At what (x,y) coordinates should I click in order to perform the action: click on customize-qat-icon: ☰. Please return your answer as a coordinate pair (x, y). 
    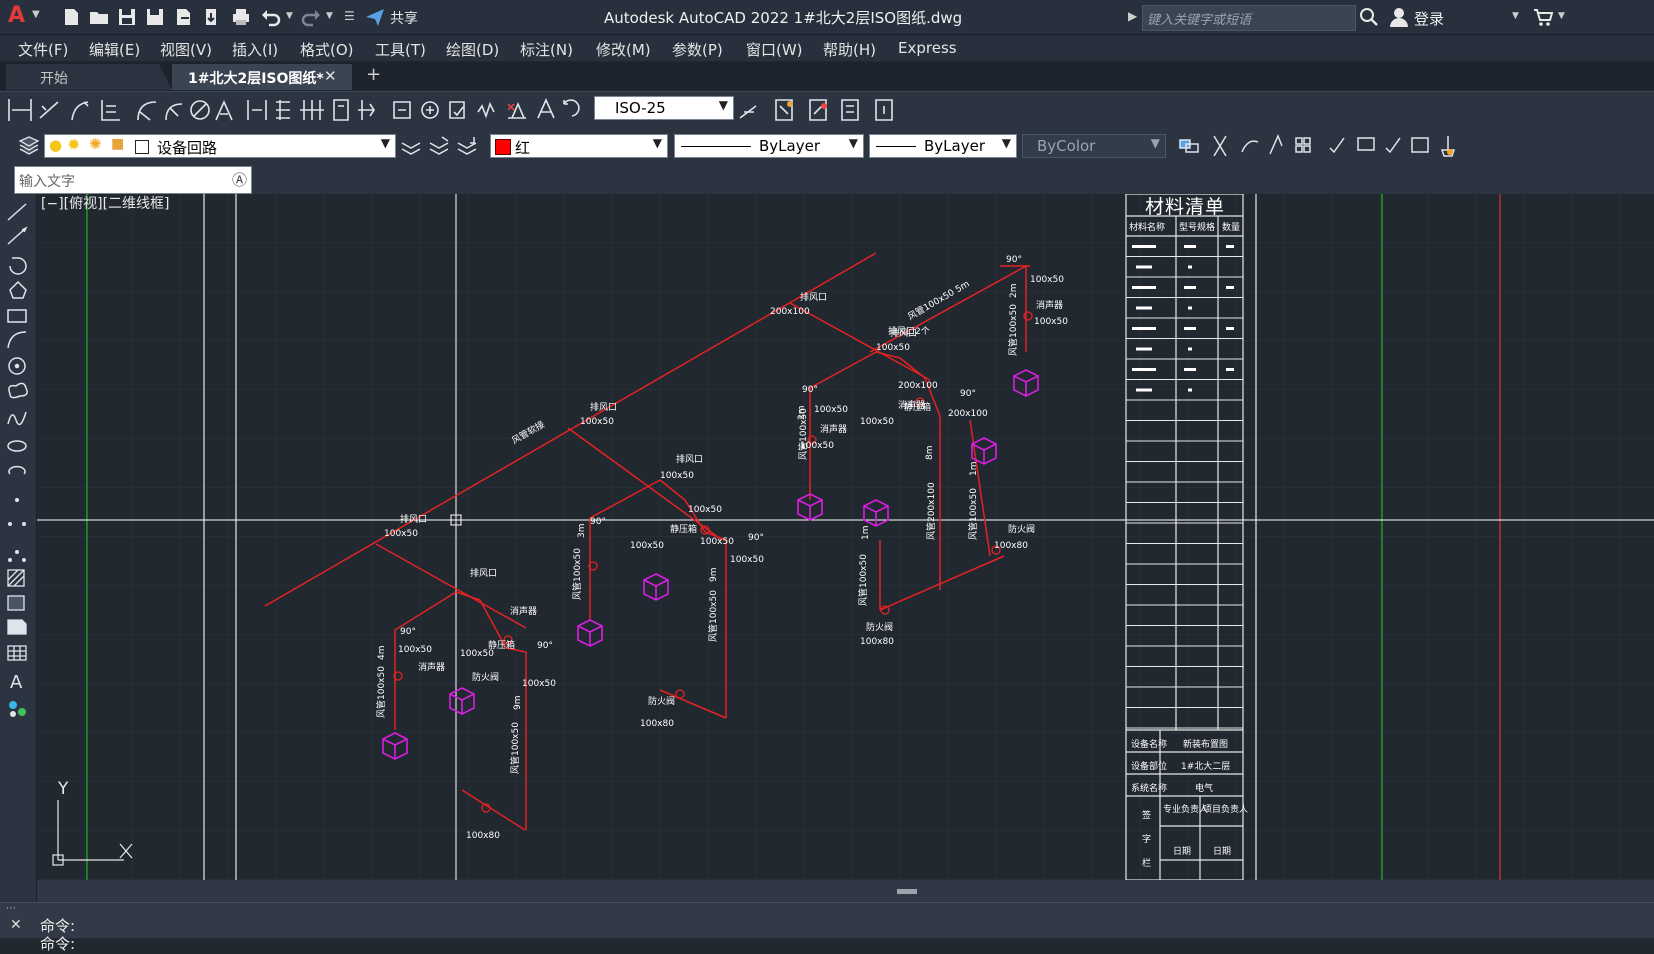
    Looking at the image, I should click on (349, 16).